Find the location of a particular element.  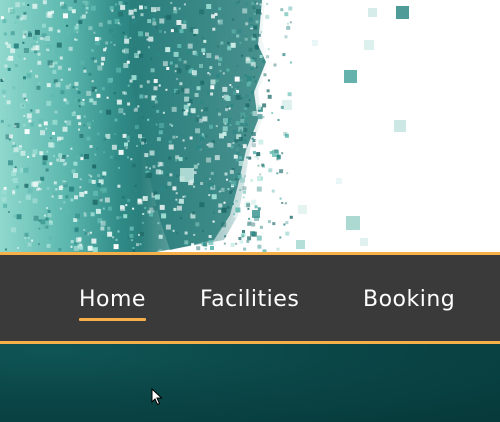

nav-item-booking-label: Booking is located at coordinates (409, 299).